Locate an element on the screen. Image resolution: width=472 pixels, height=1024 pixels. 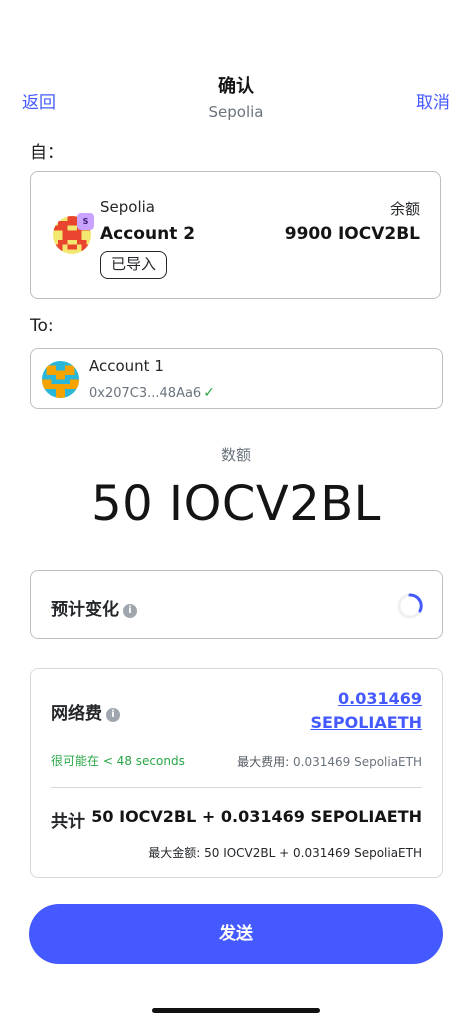
from-account-name: Account 2 is located at coordinates (148, 234).